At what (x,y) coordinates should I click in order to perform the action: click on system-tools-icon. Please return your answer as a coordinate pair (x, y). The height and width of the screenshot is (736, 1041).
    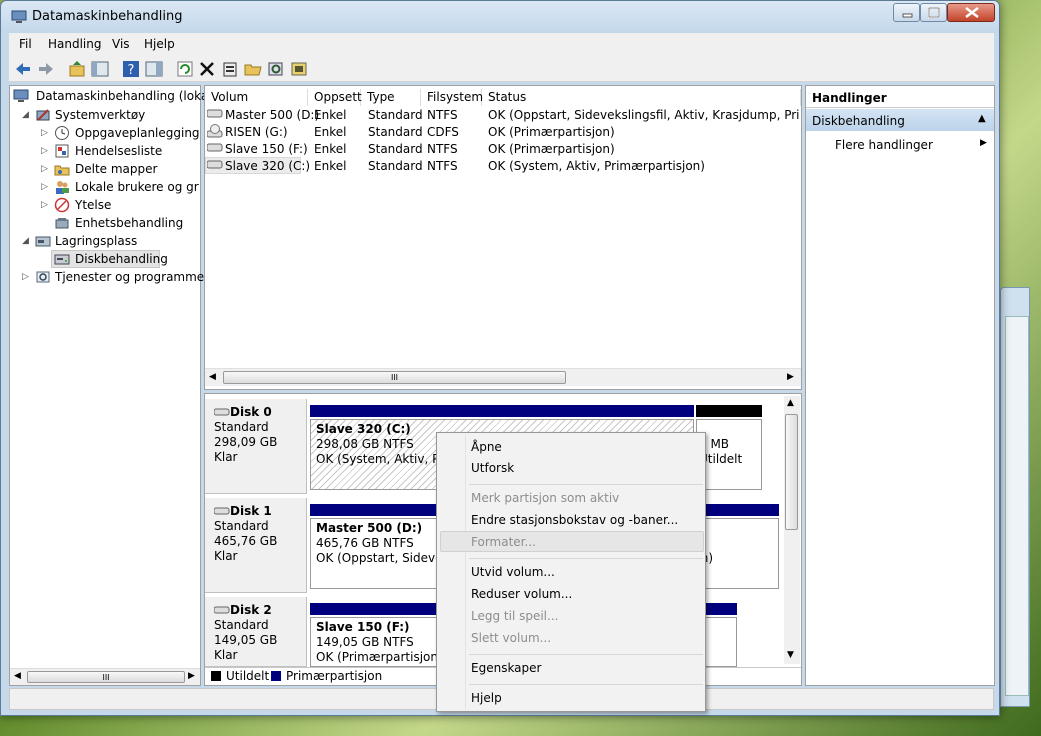
    Looking at the image, I should click on (43, 115).